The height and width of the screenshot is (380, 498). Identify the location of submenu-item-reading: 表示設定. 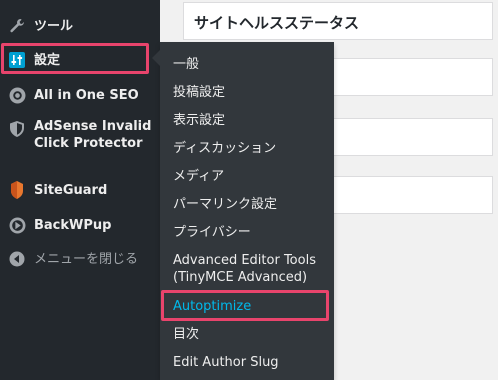
(199, 120).